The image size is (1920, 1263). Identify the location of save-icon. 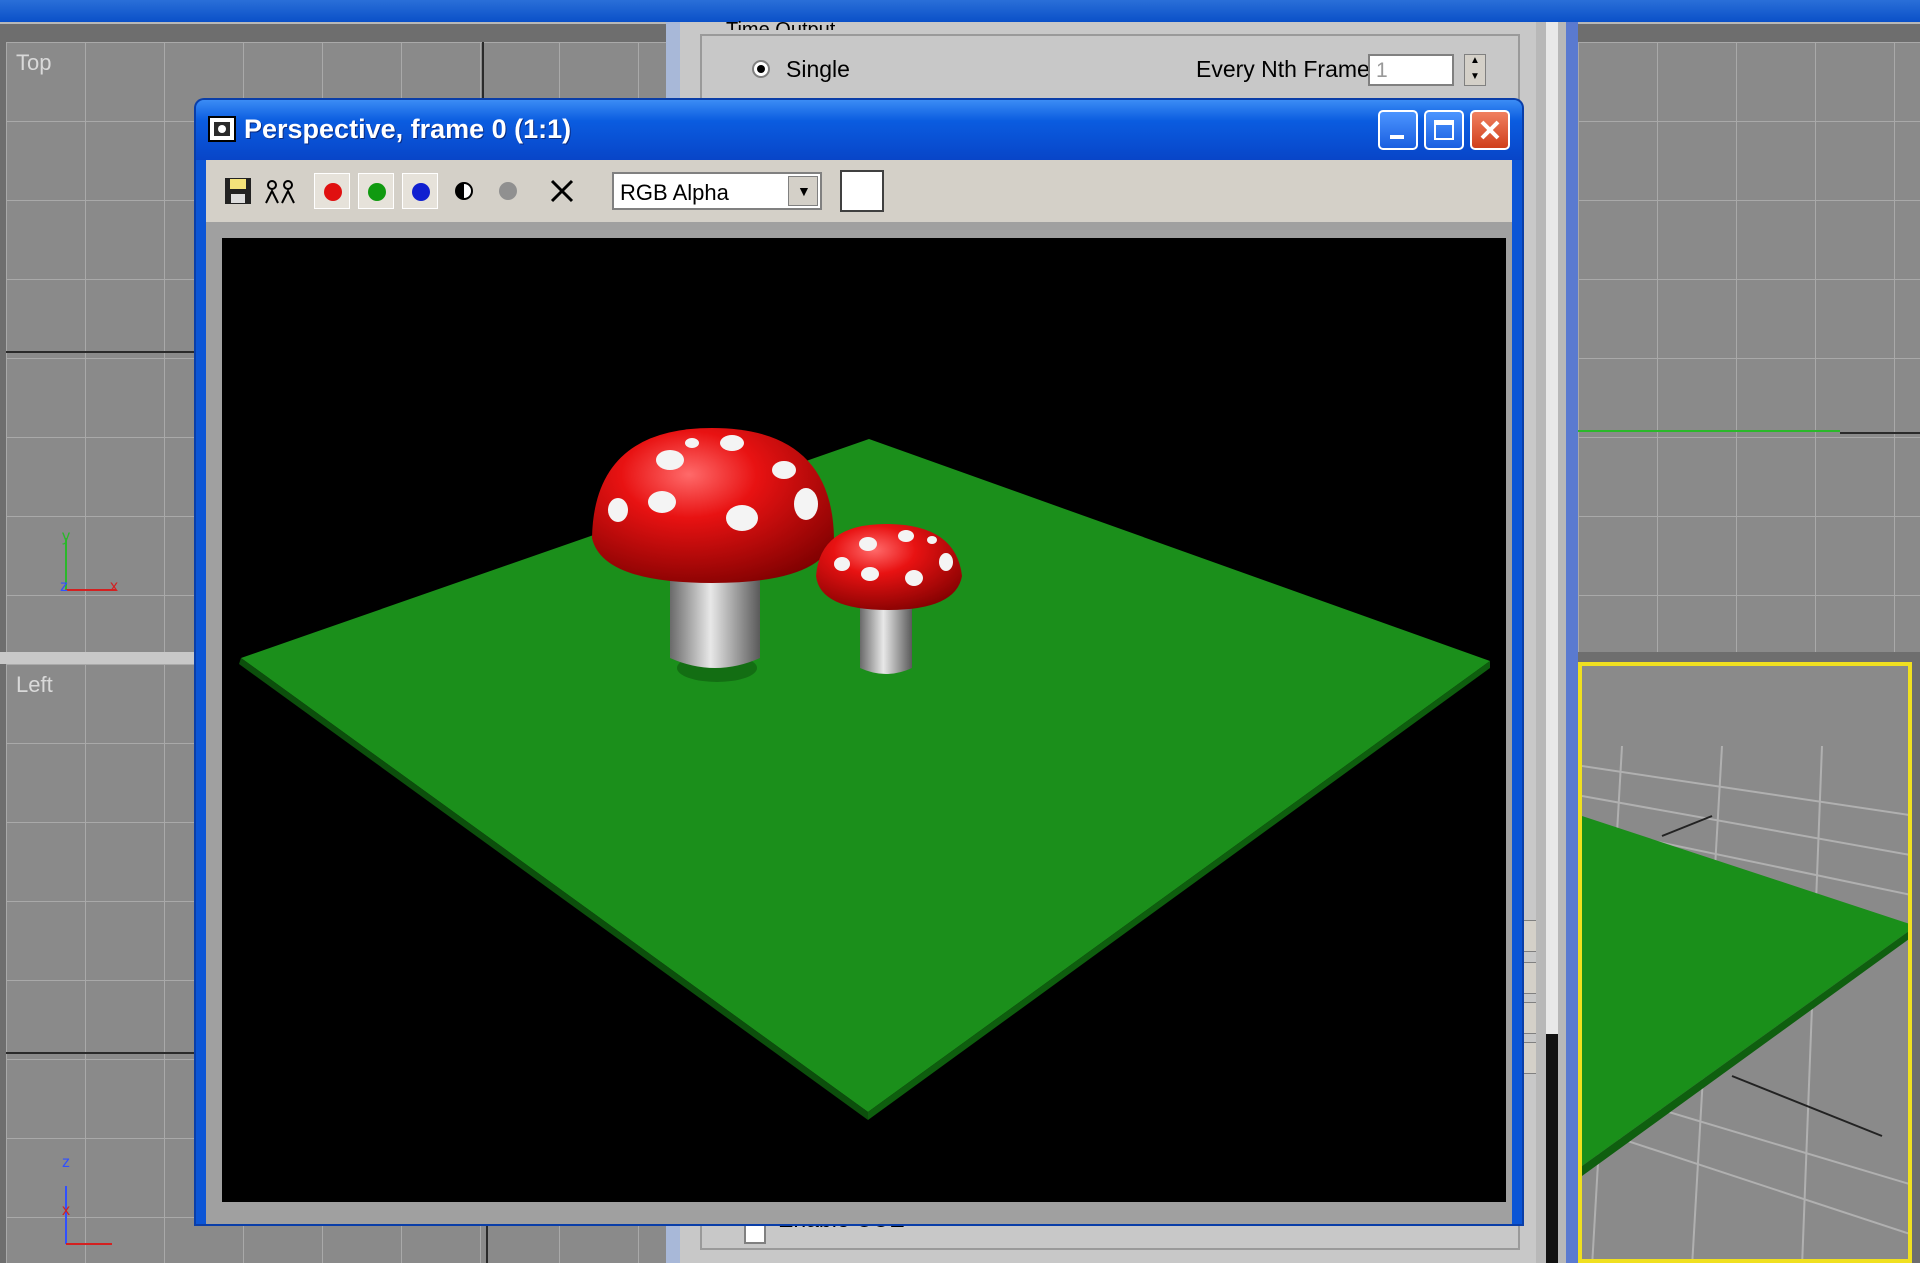
(238, 191).